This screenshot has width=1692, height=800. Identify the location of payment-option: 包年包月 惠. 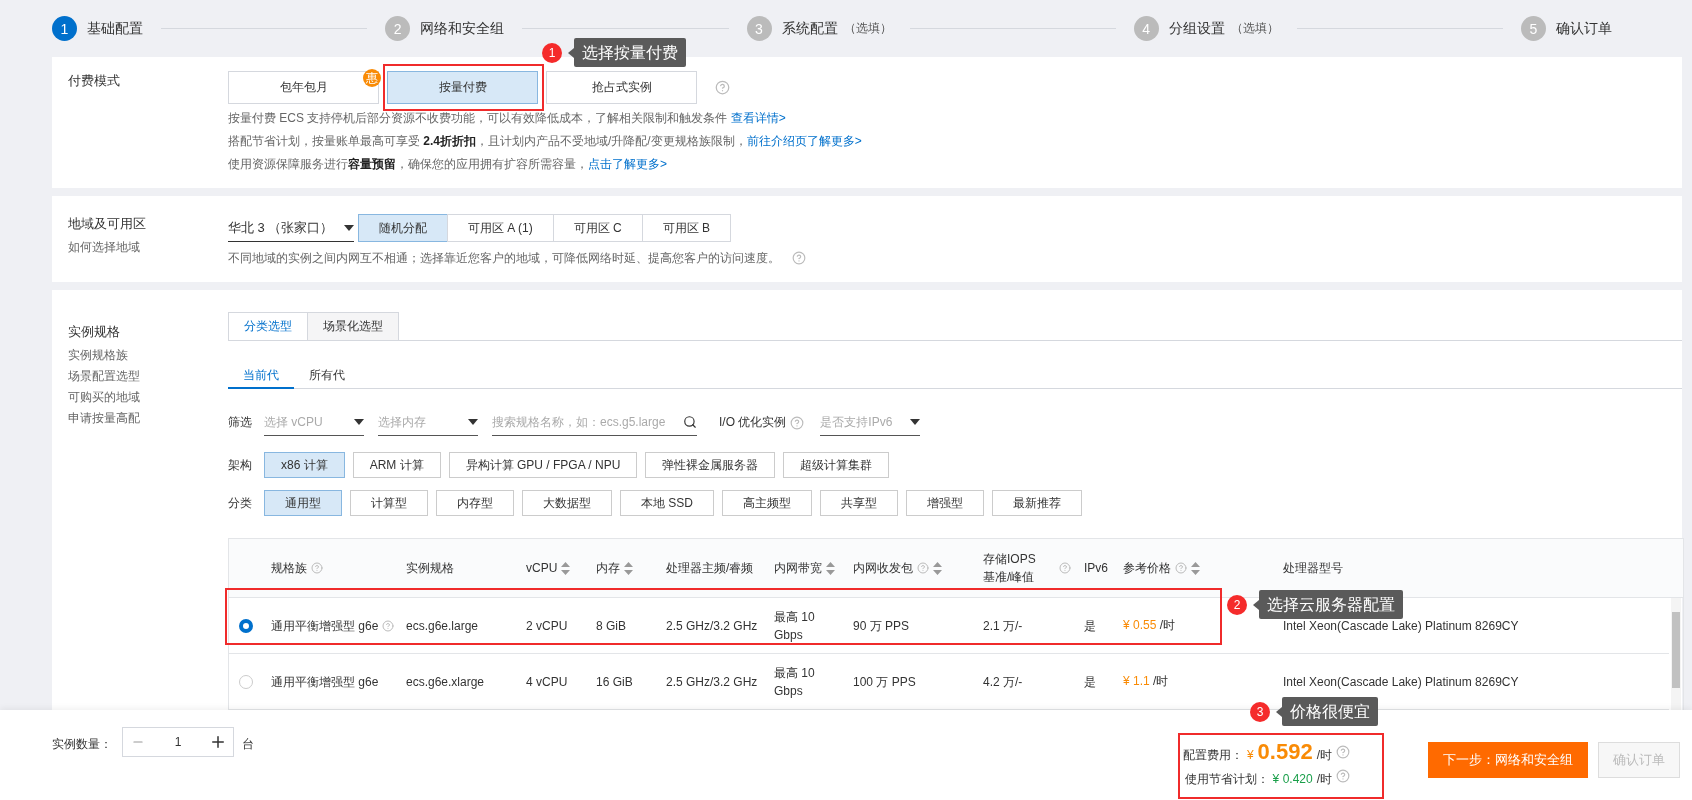
(303, 87).